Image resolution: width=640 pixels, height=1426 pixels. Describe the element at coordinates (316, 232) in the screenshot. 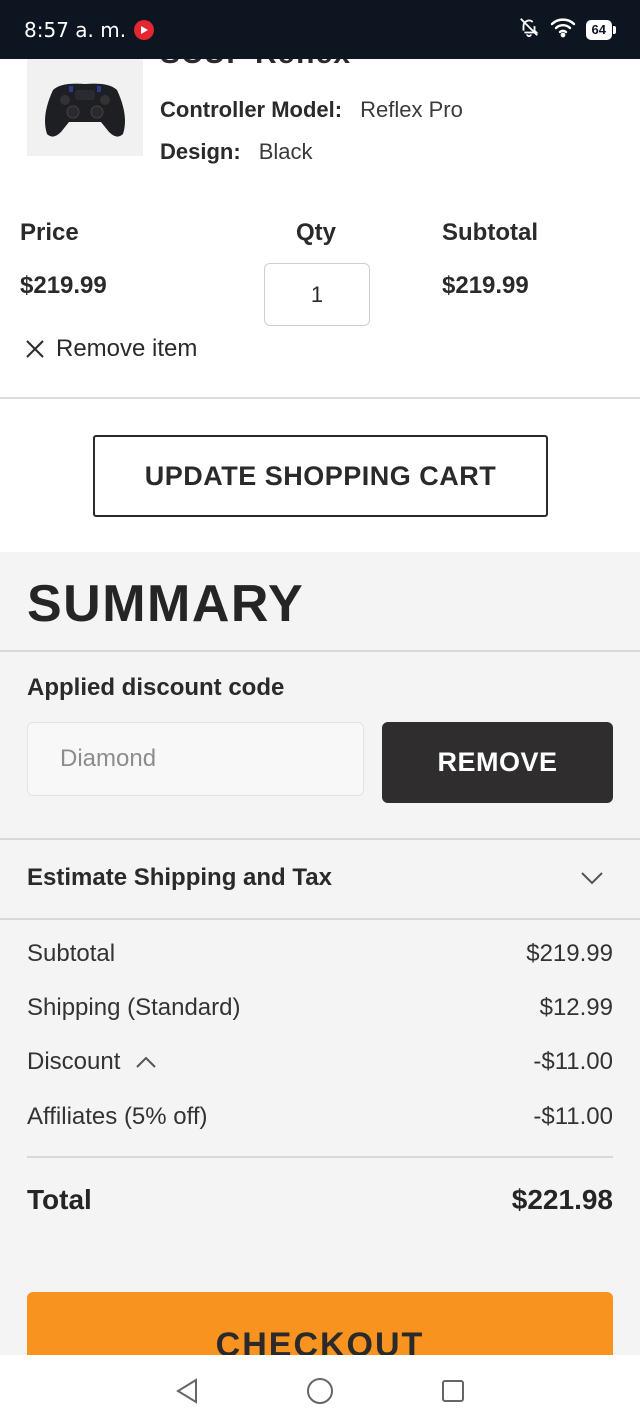

I see `qty-header: Qty` at that location.